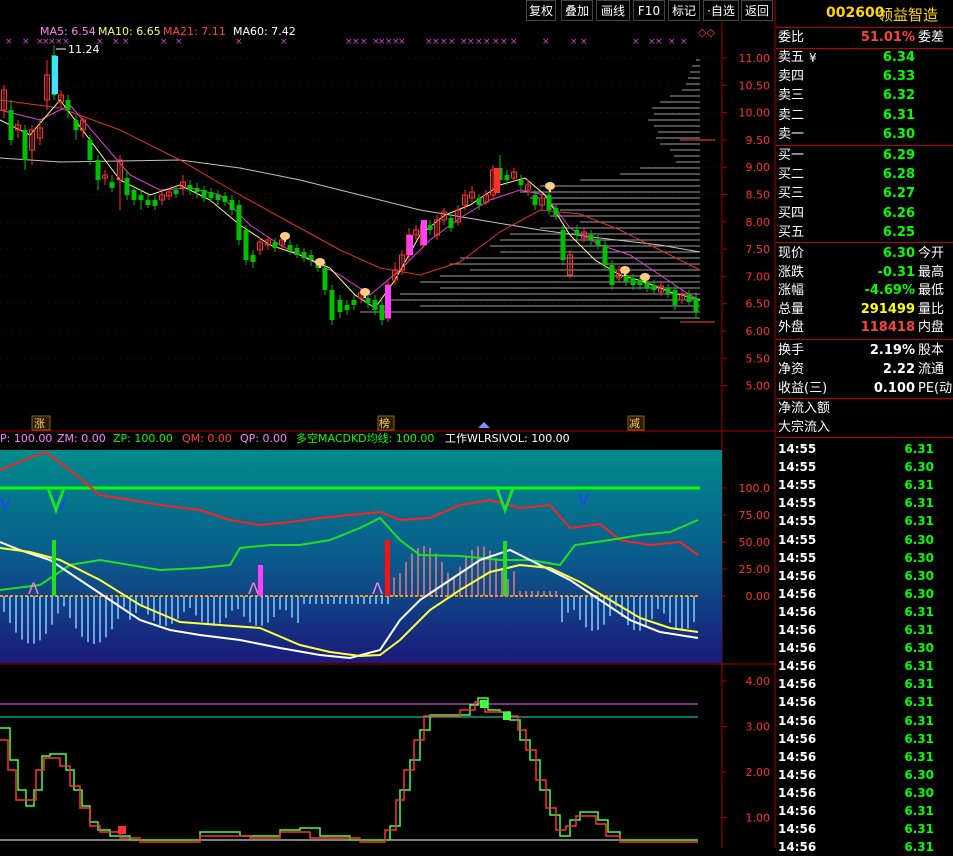 The width and height of the screenshot is (953, 856). Describe the element at coordinates (755, 515) in the screenshot. I see `svg-text: 75.00` at that location.